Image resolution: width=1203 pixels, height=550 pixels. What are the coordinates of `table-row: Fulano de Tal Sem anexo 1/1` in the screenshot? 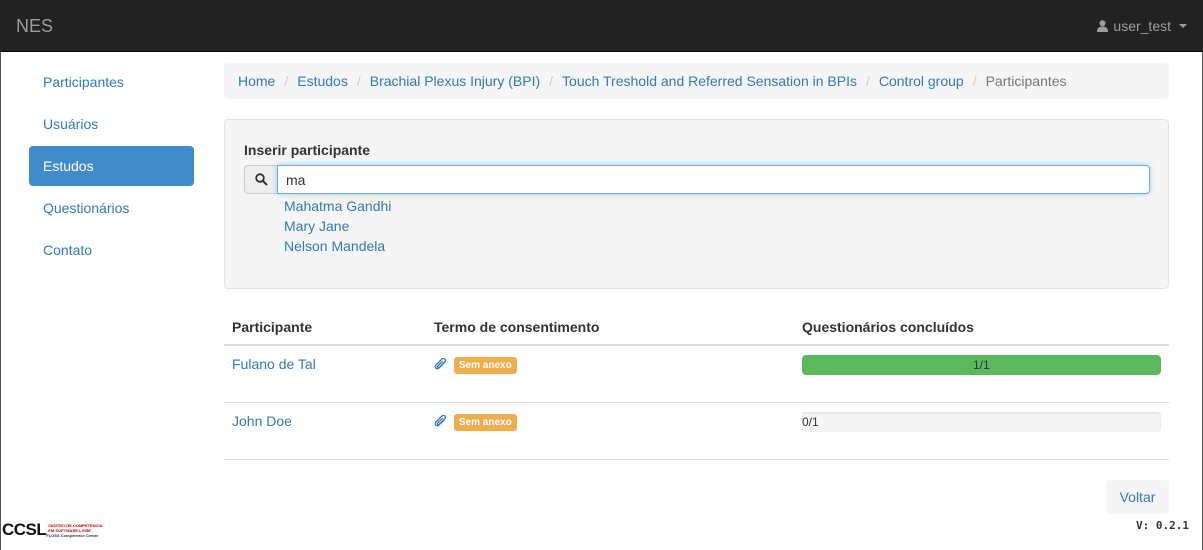 It's located at (696, 374).